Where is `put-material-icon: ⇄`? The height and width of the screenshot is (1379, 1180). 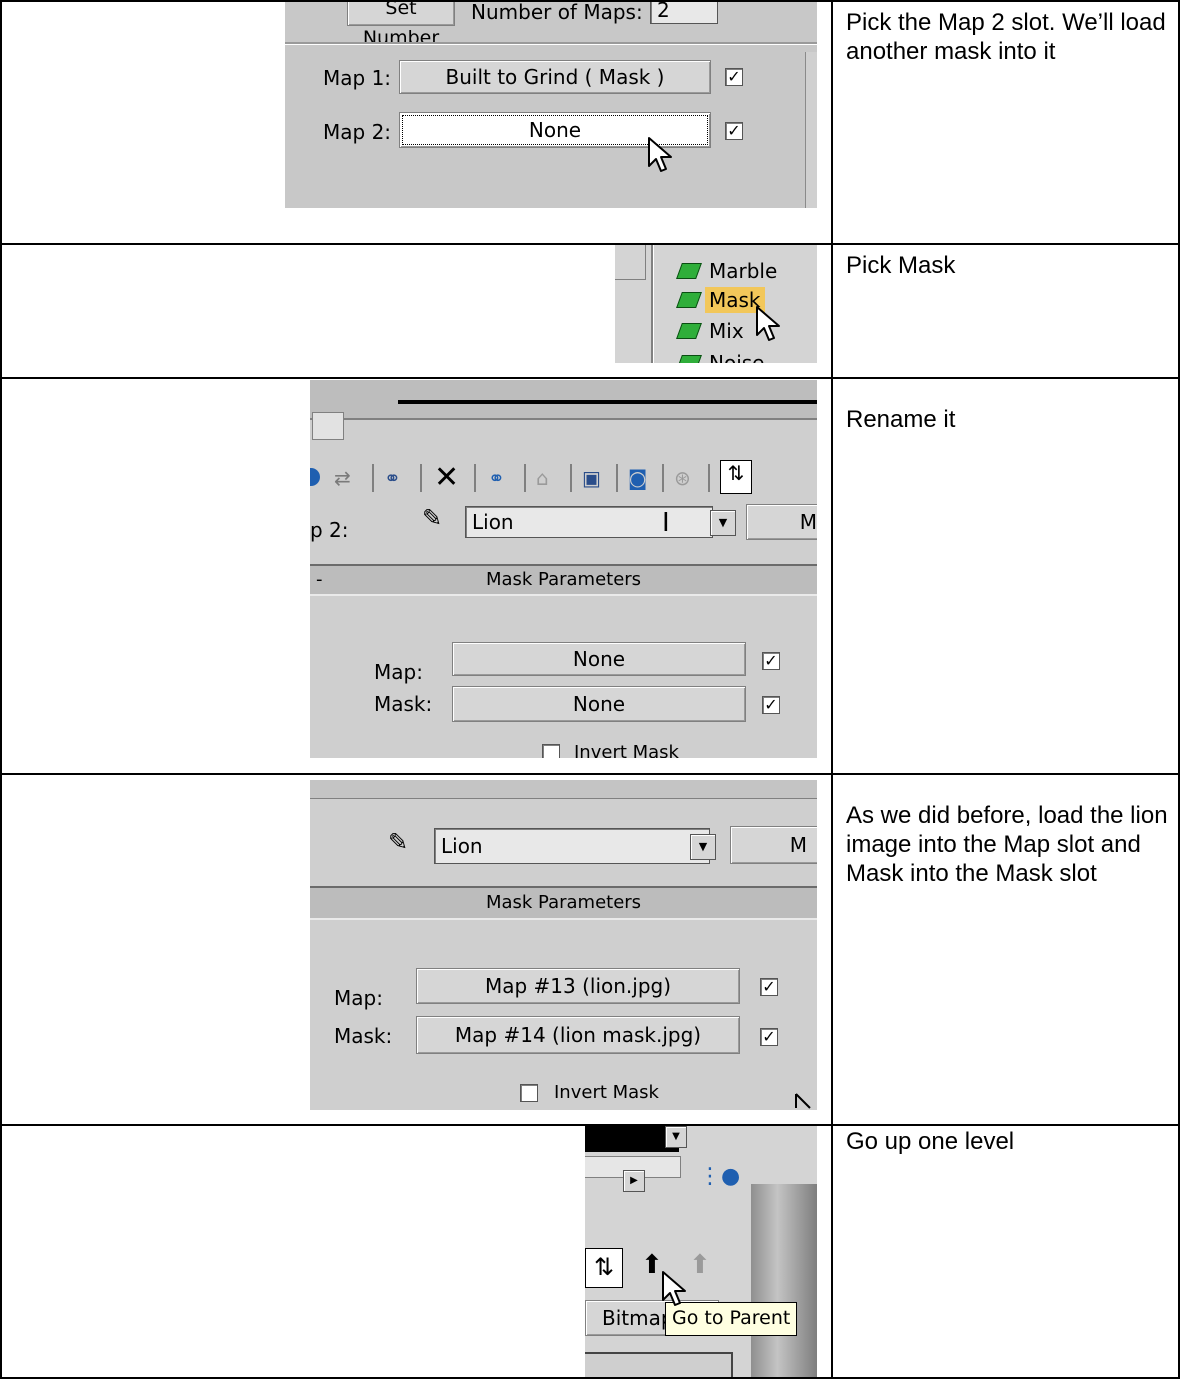 put-material-icon: ⇄ is located at coordinates (342, 478).